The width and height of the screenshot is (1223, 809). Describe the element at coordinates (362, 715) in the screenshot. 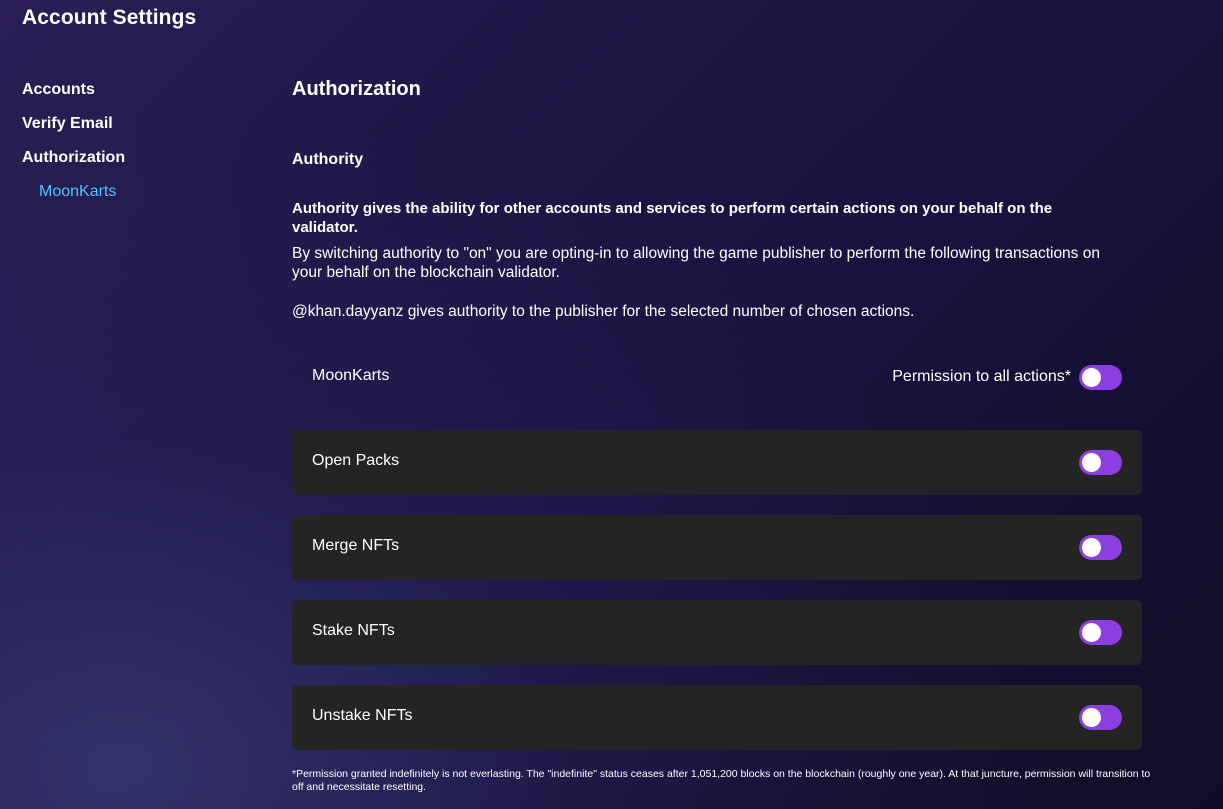

I see `action-label: Unstake NFTs` at that location.